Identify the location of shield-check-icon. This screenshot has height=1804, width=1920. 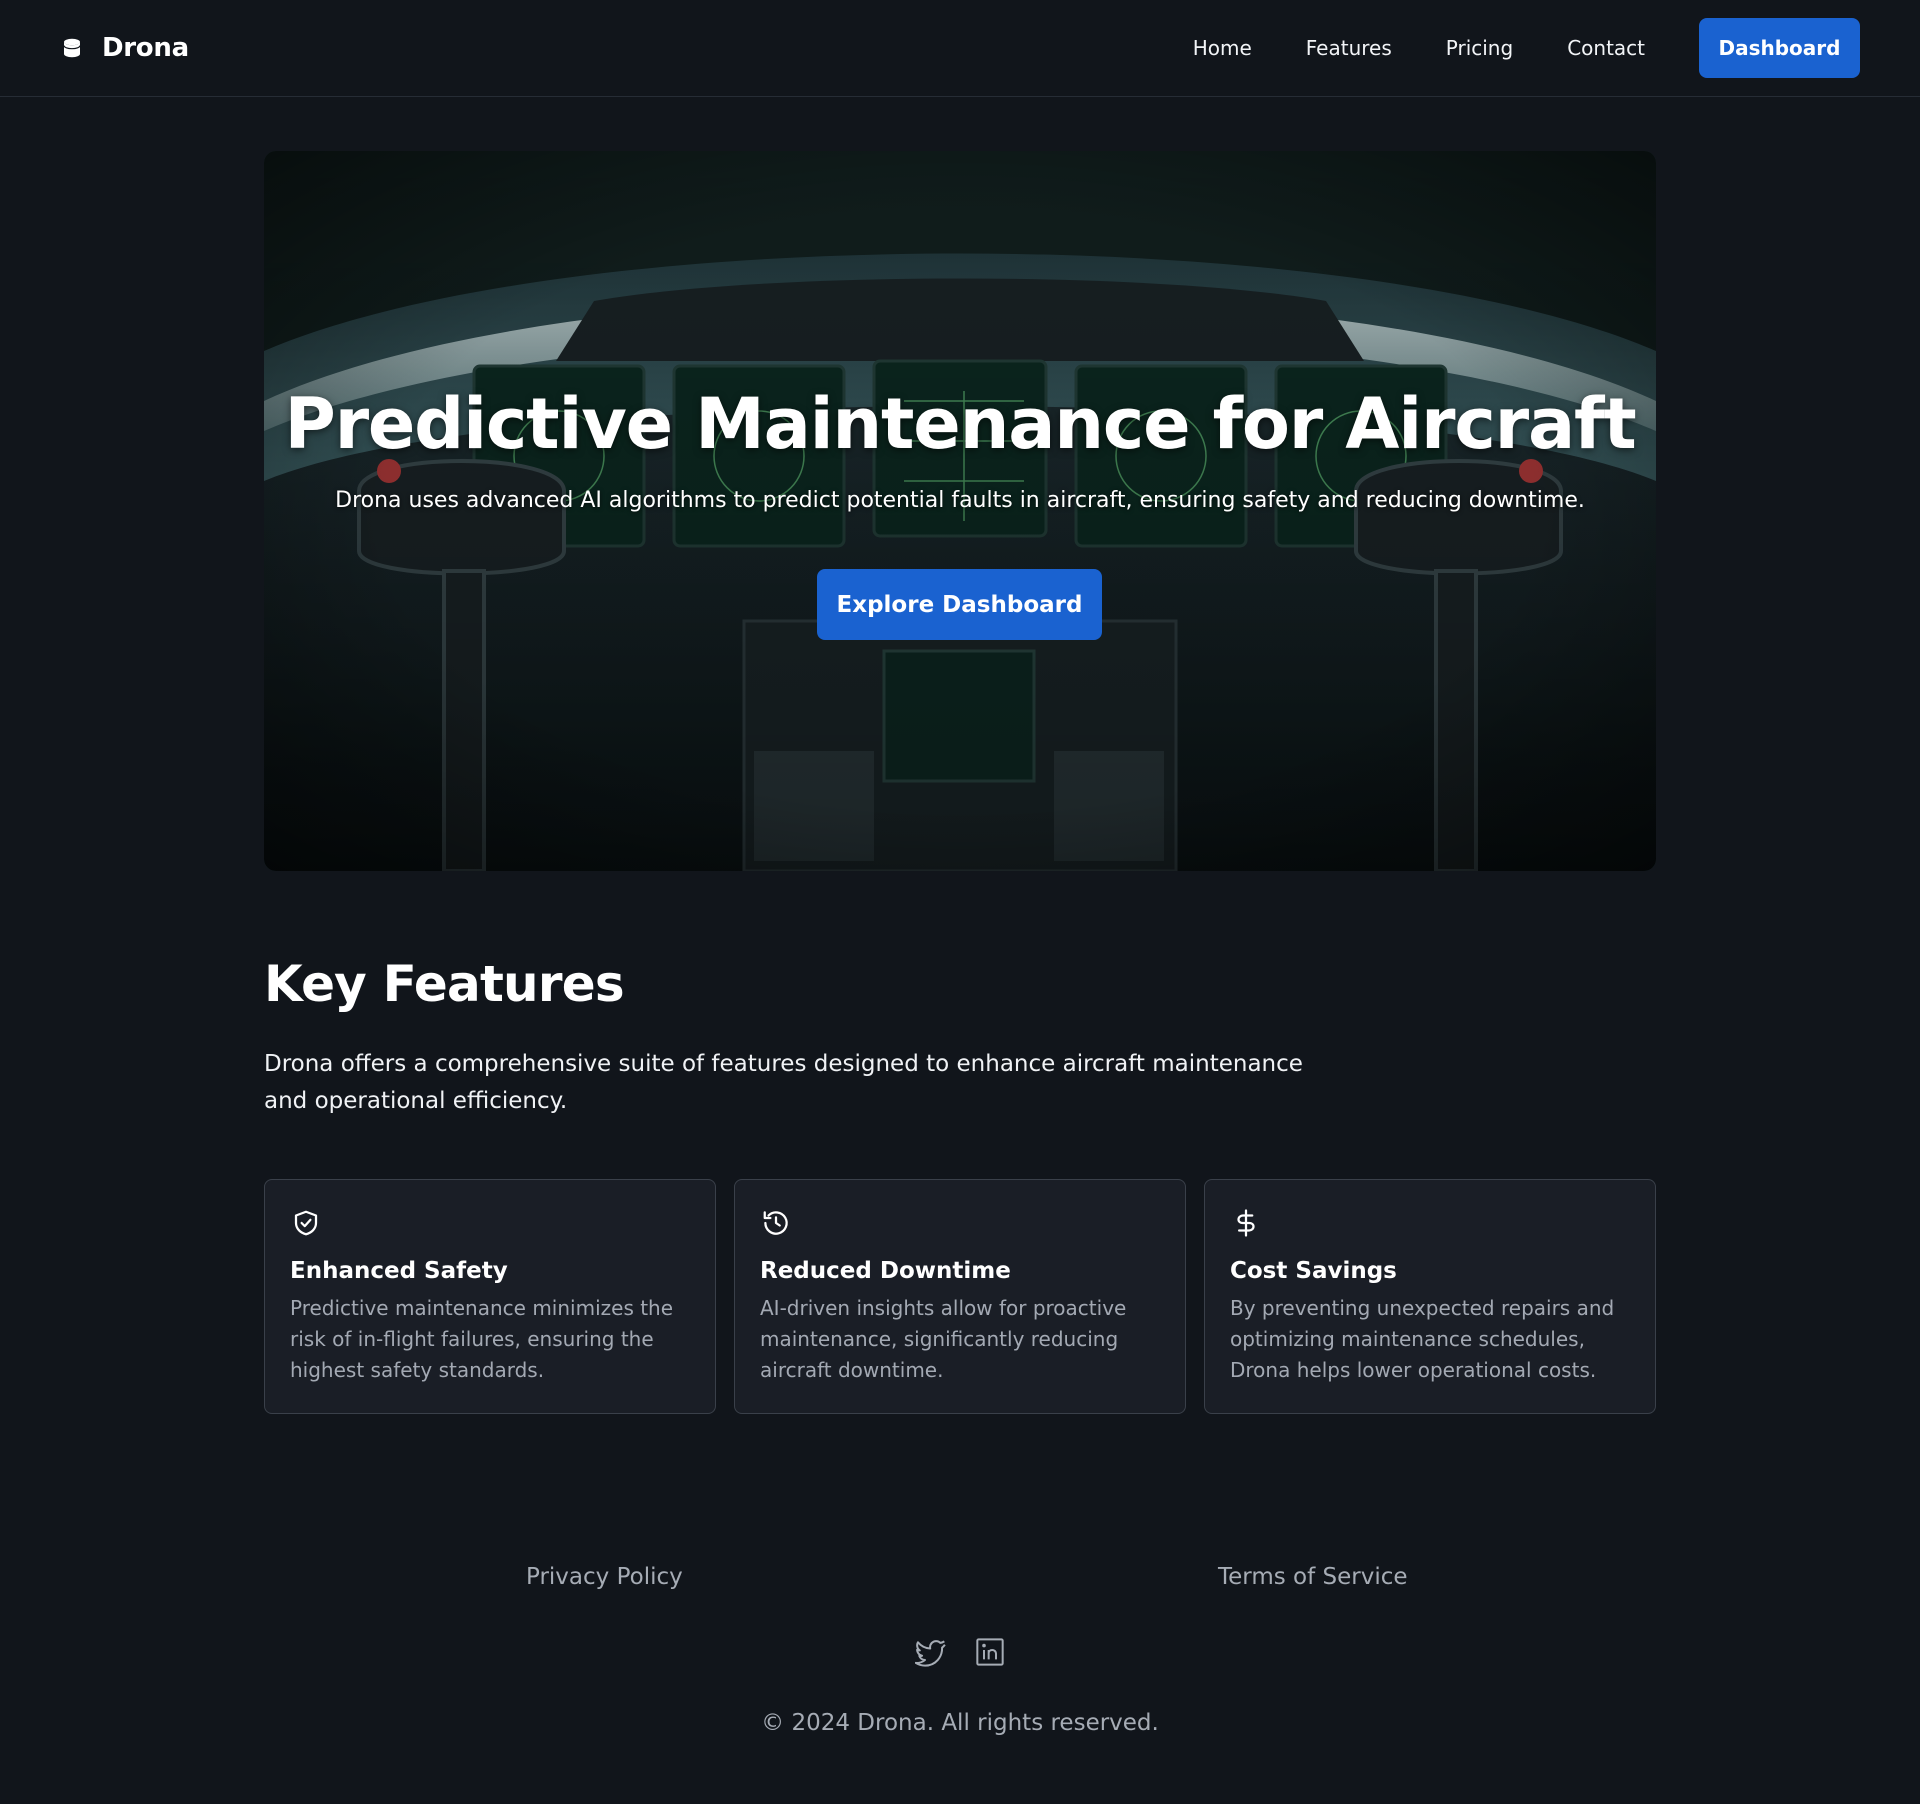
(306, 1223).